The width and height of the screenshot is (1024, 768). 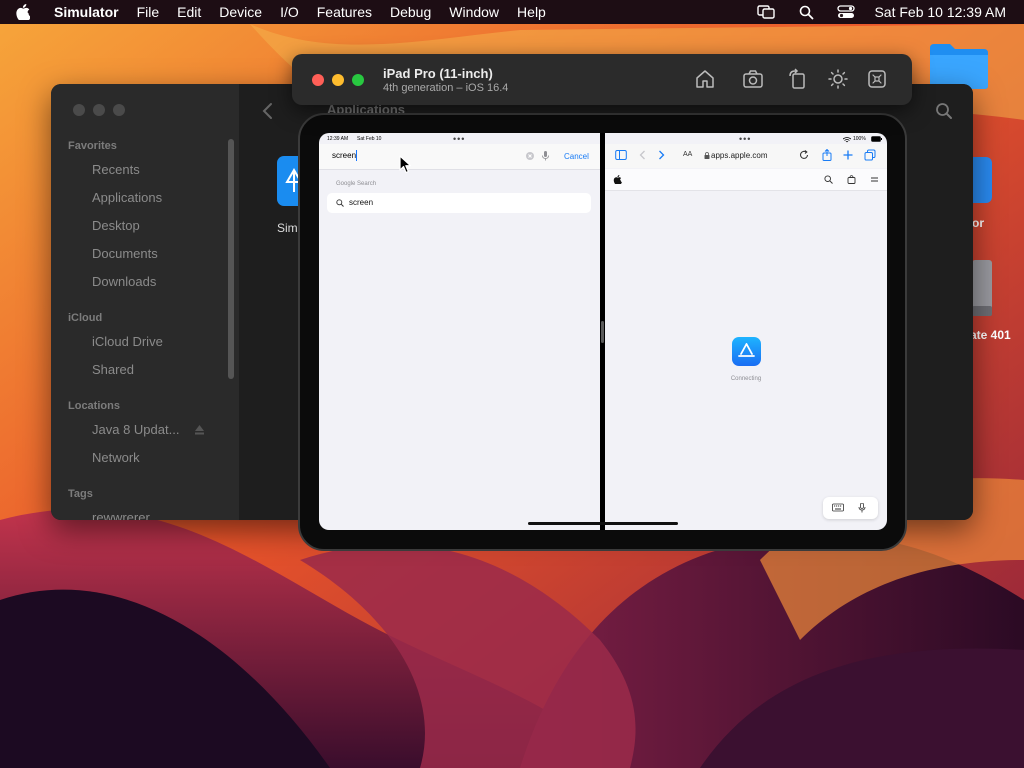 What do you see at coordinates (459, 157) in the screenshot?
I see `search-bar: screen Cancel` at bounding box center [459, 157].